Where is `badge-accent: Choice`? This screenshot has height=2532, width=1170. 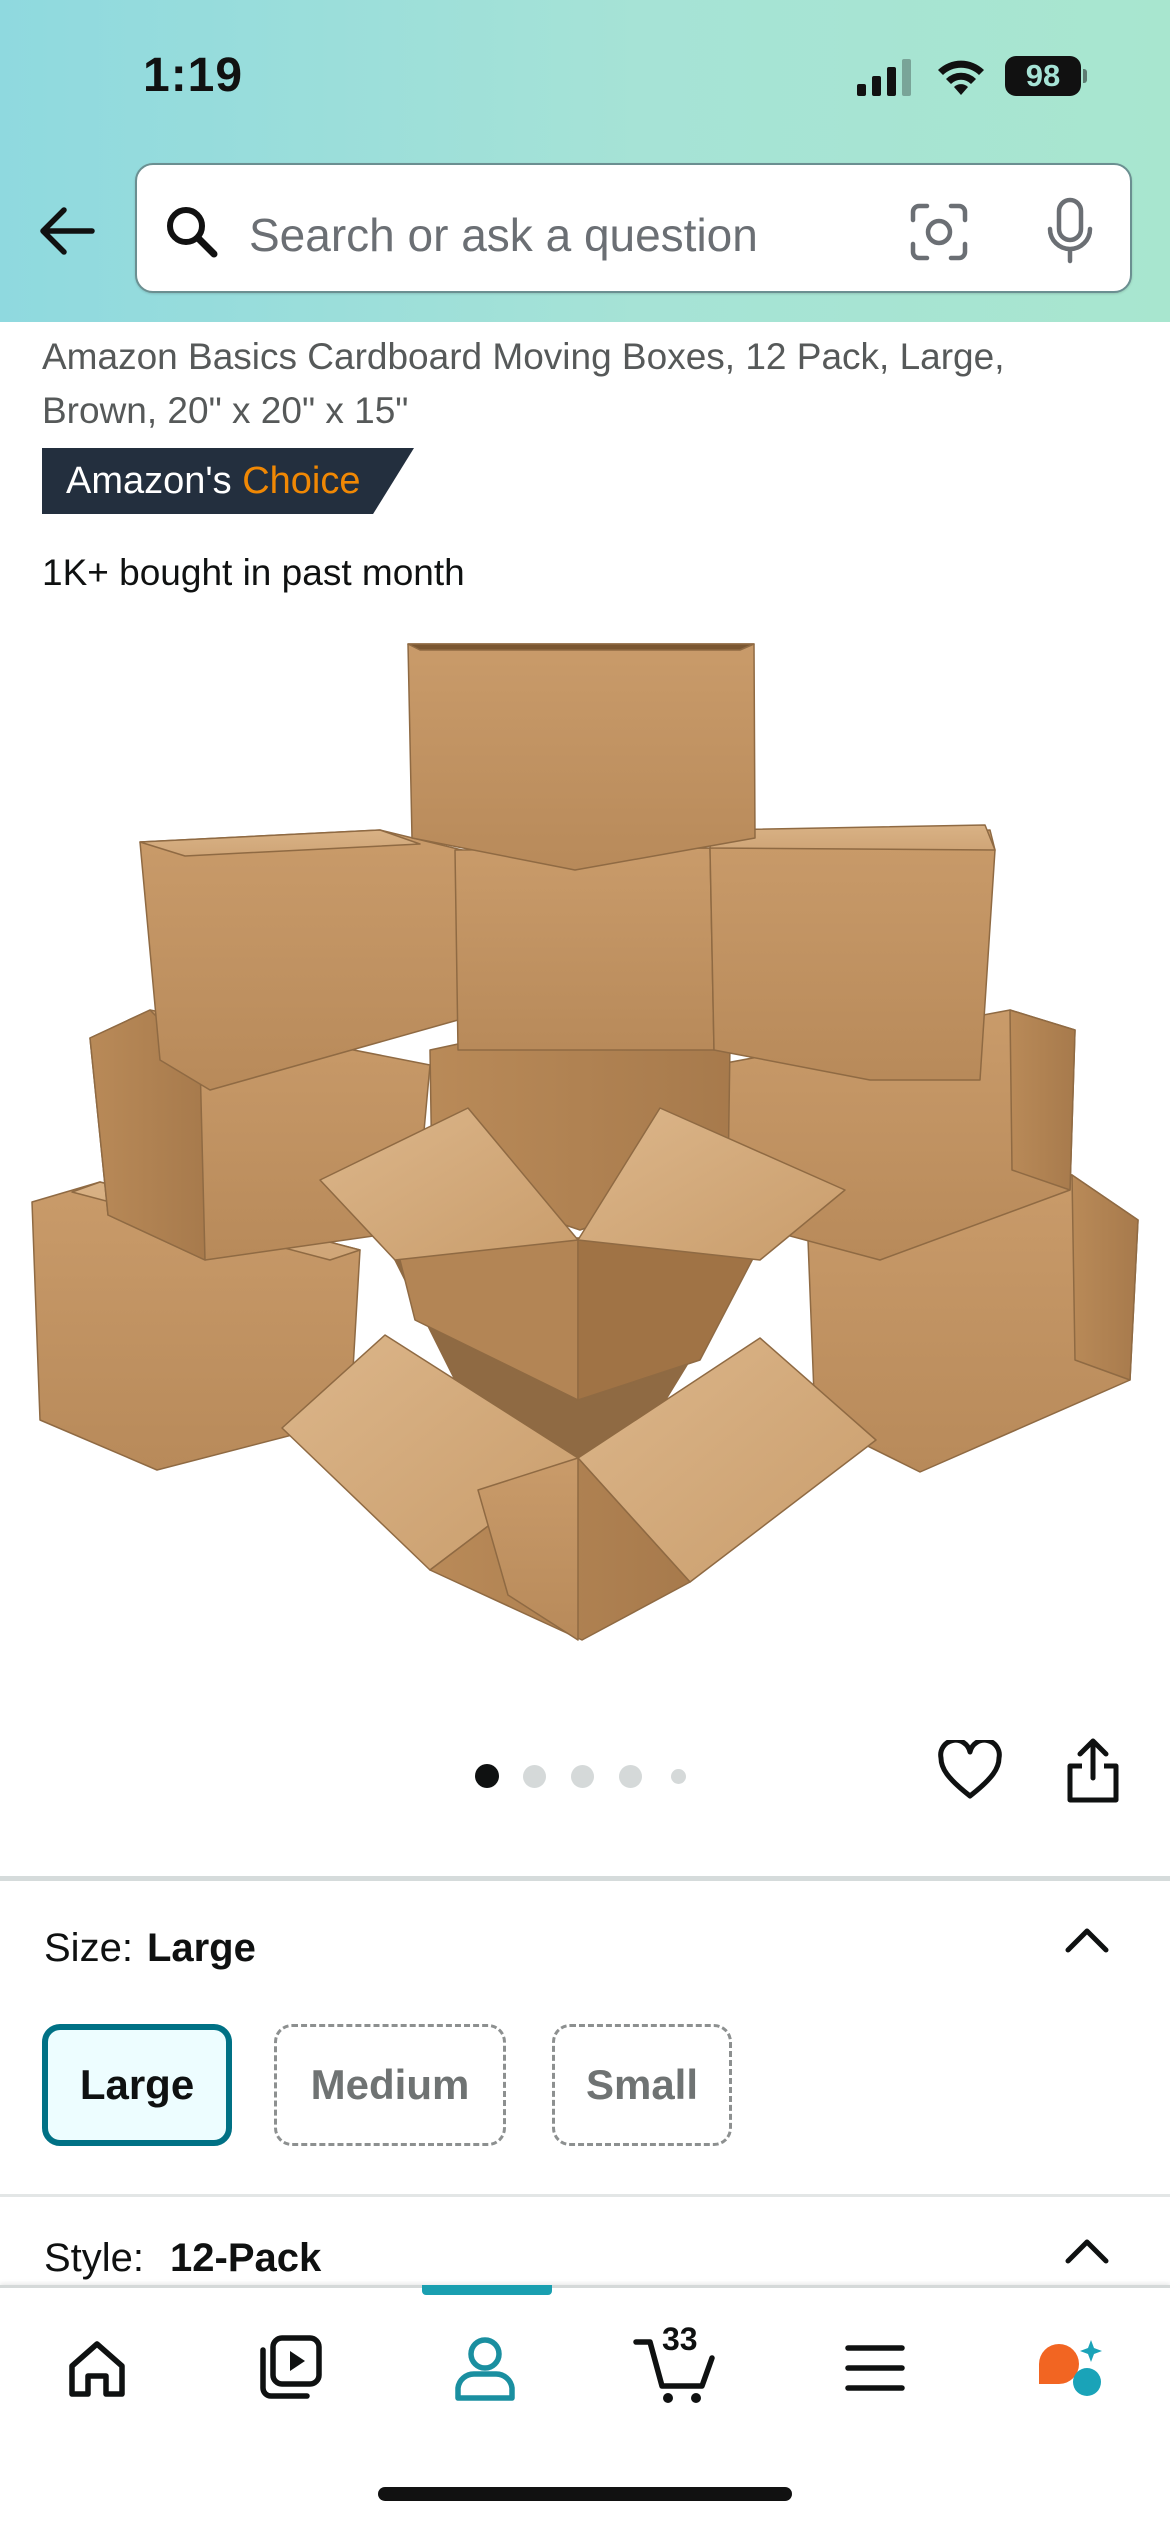 badge-accent: Choice is located at coordinates (301, 481).